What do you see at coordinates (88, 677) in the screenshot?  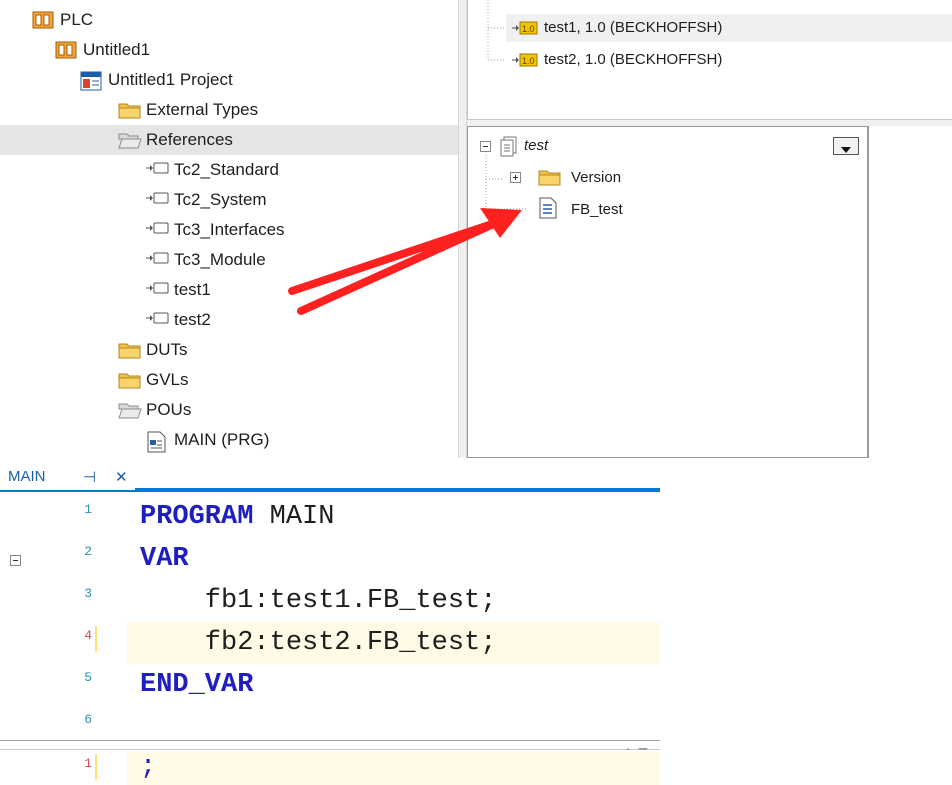 I see `line-number: 5` at bounding box center [88, 677].